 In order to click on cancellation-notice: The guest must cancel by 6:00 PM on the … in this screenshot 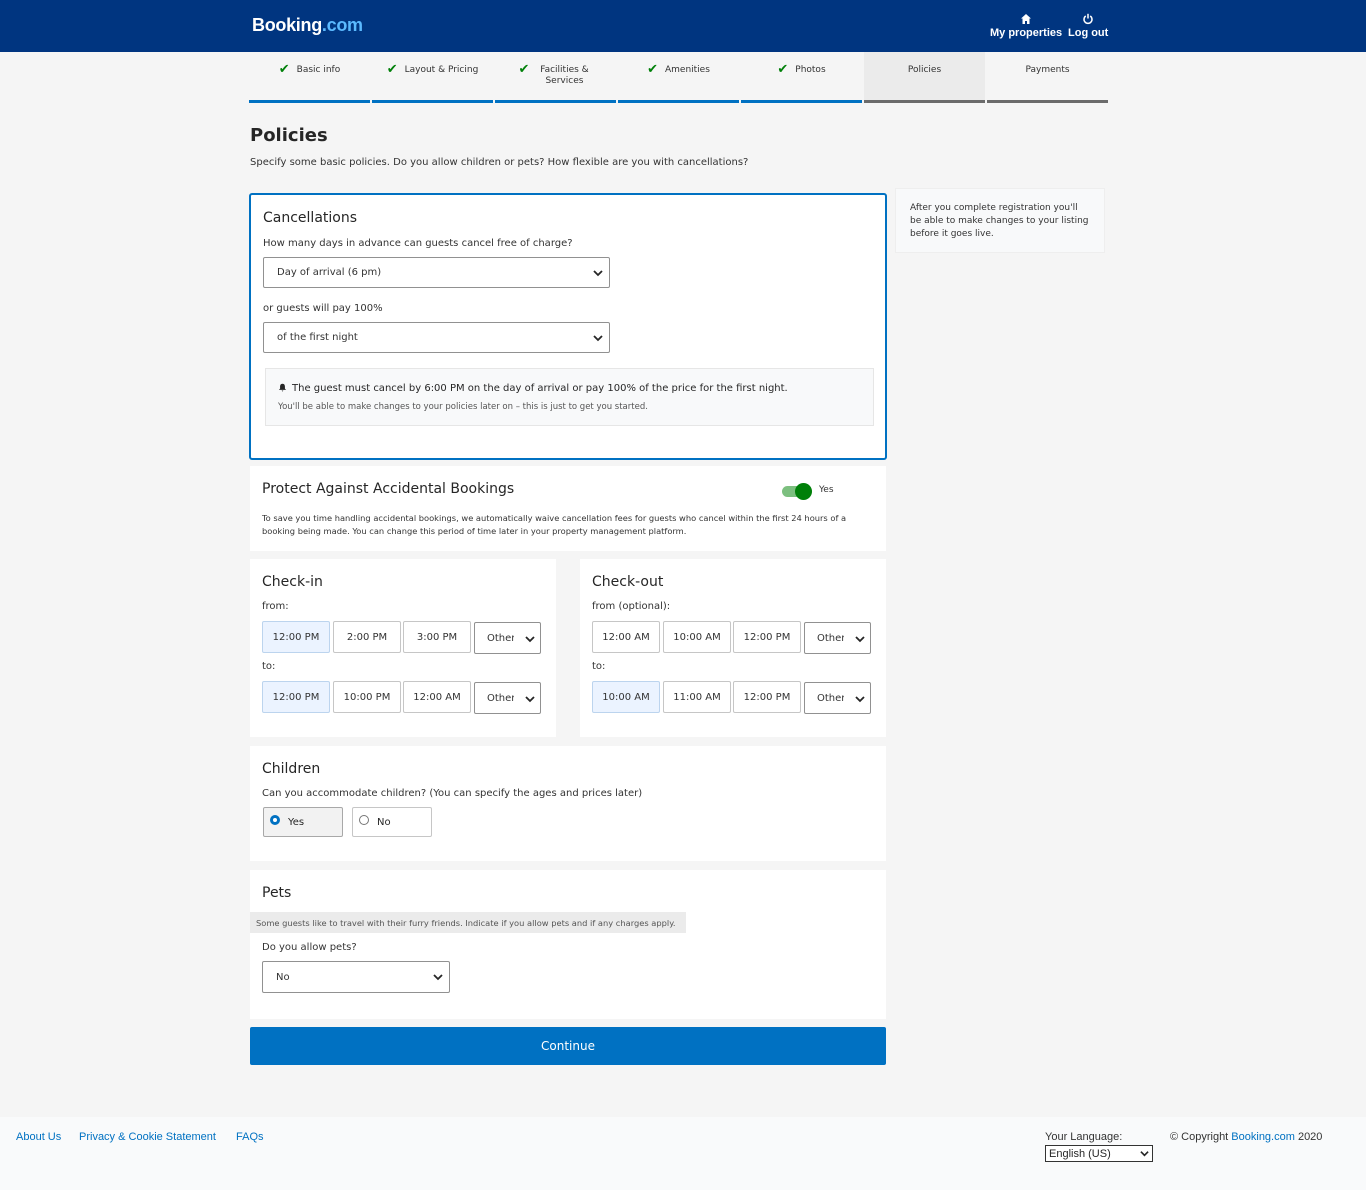, I will do `click(569, 397)`.